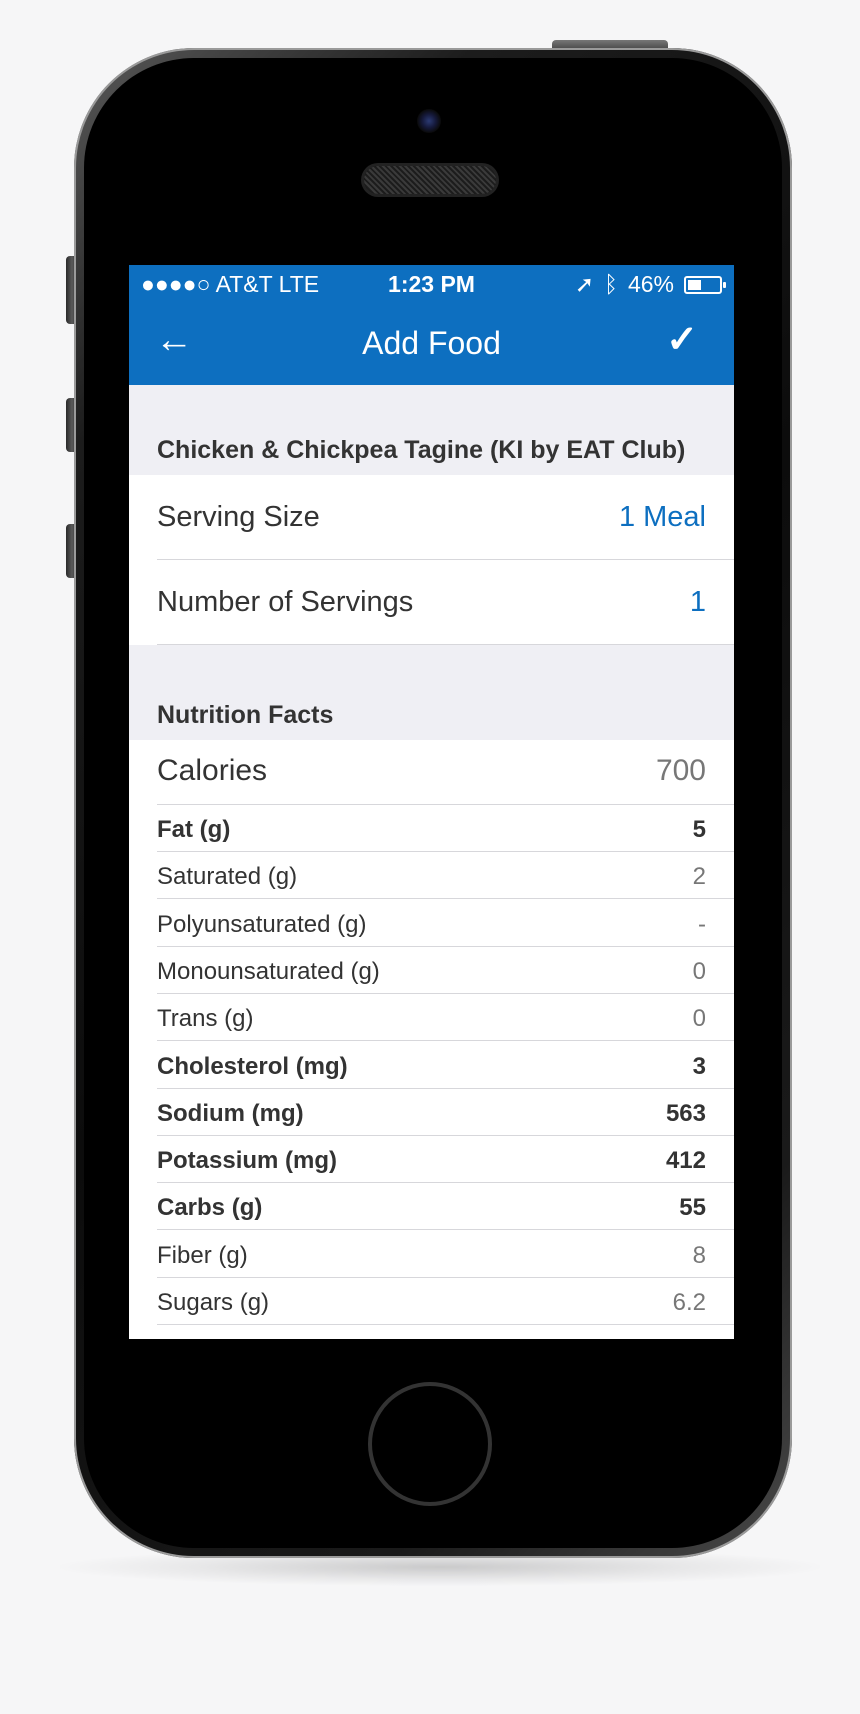 This screenshot has height=1714, width=860. Describe the element at coordinates (445, 1018) in the screenshot. I see `nutrient-row: Trans (g) 0` at that location.